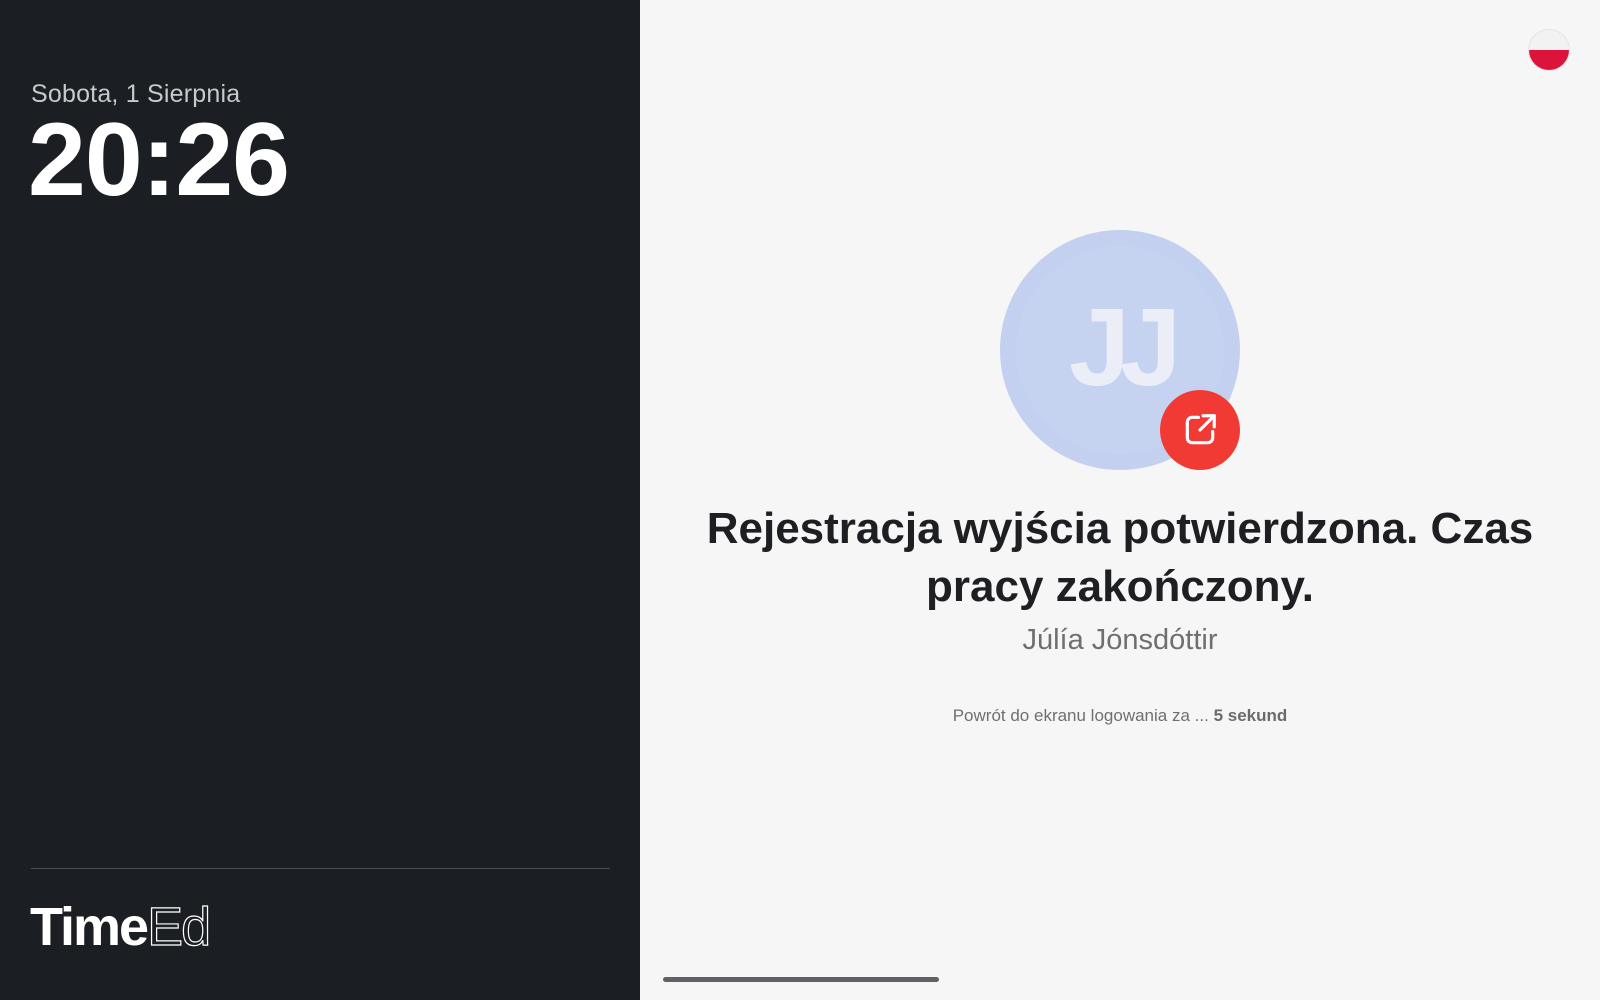 The width and height of the screenshot is (1600, 1000). I want to click on external-link-icon, so click(1200, 429).